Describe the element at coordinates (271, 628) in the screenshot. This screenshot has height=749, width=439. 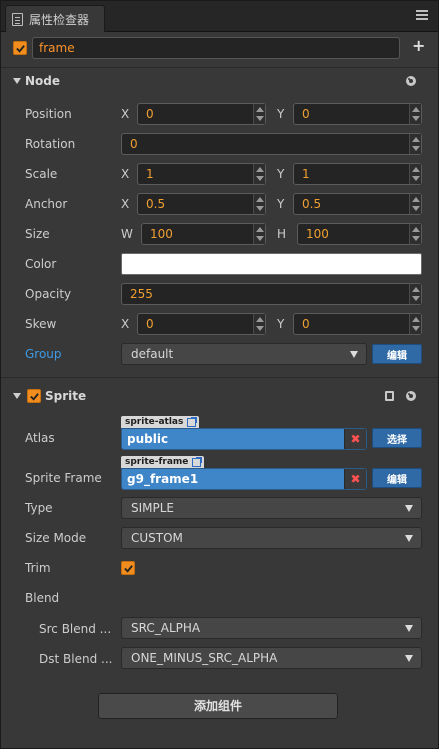
I see `src-blend-select: SRC_ALPHA` at that location.